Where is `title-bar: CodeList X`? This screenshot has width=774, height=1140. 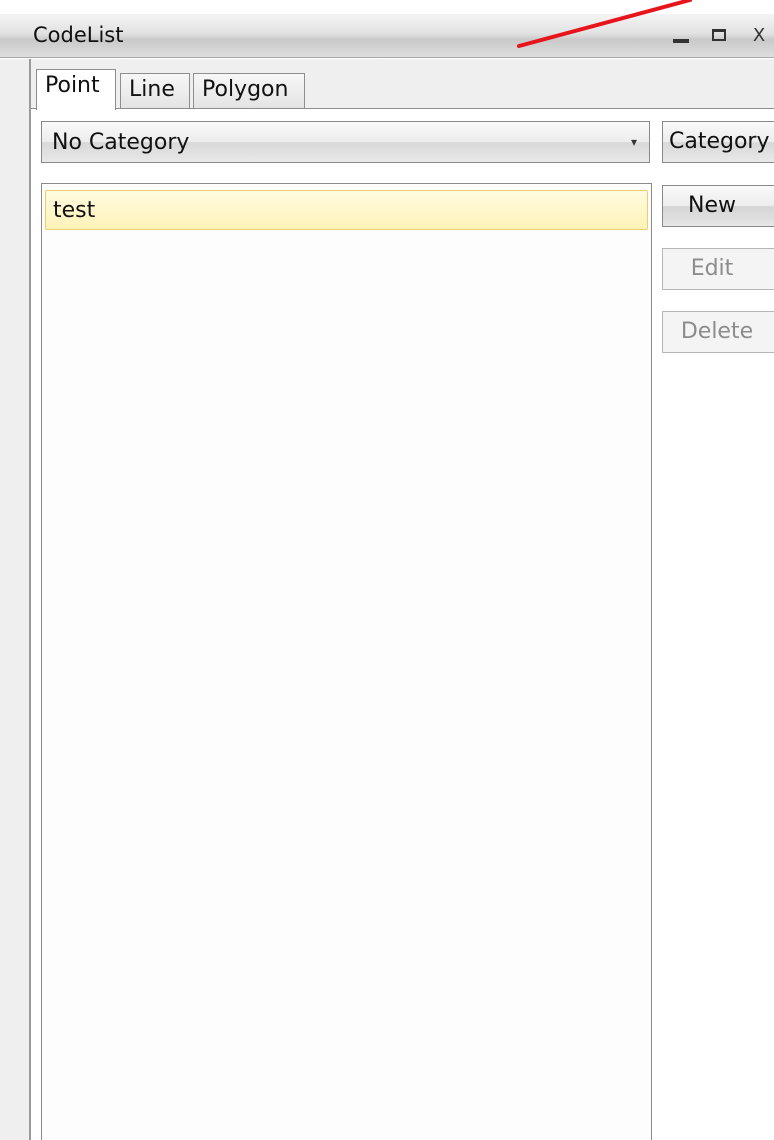 title-bar: CodeList X is located at coordinates (387, 36).